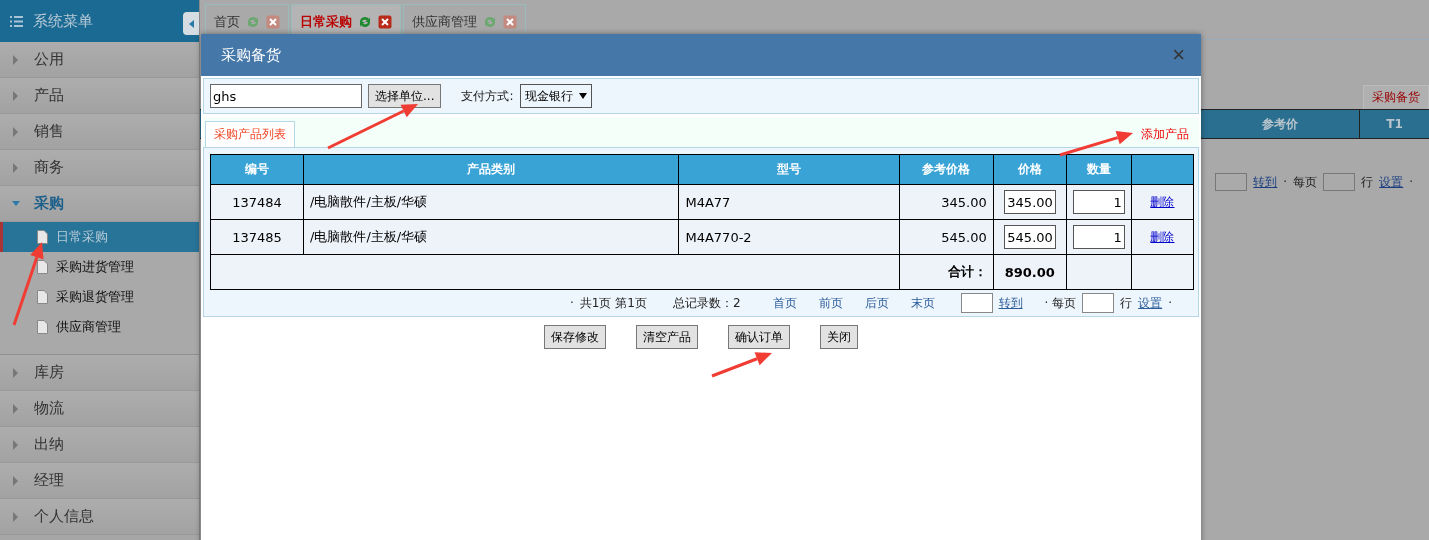 The height and width of the screenshot is (540, 1429). Describe the element at coordinates (1030, 272) in the screenshot. I see `total-value: 890.00` at that location.